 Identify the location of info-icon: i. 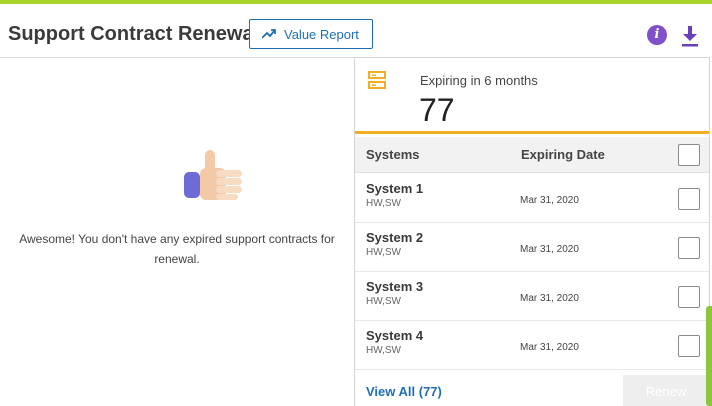
(657, 35).